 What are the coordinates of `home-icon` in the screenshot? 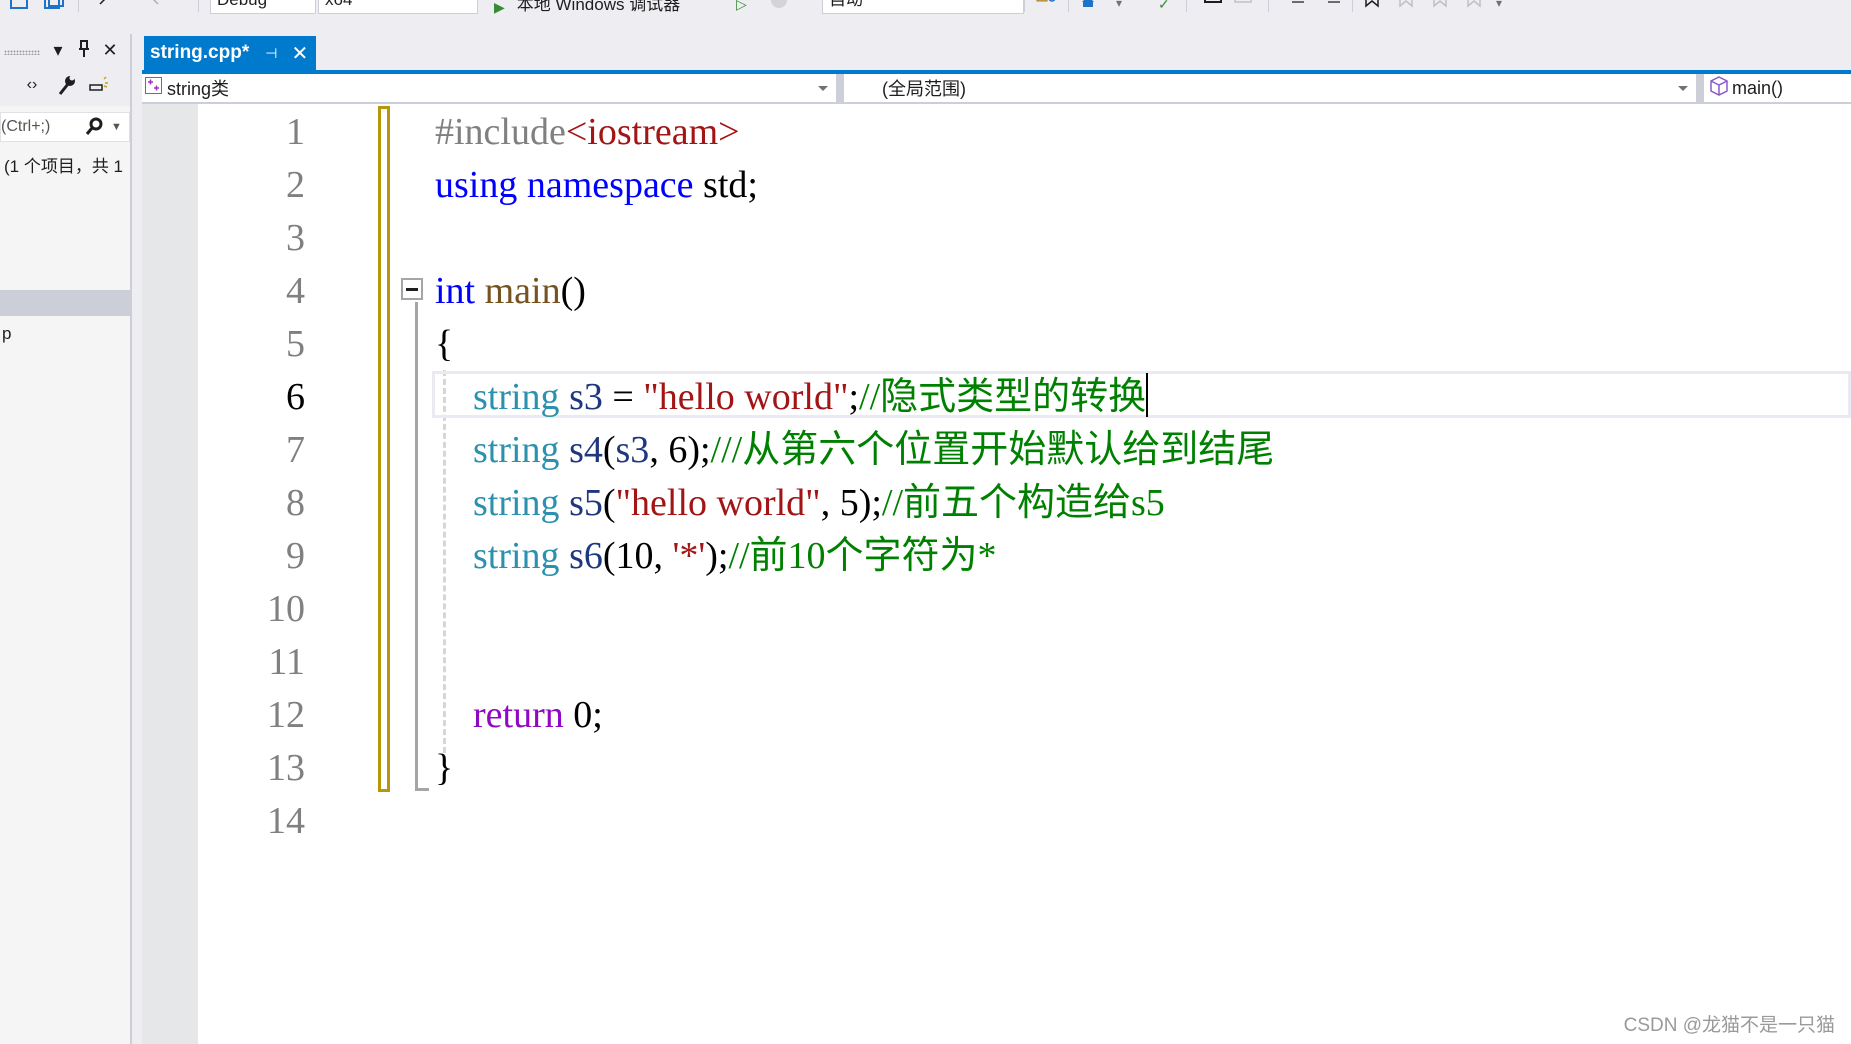 It's located at (1089, 5).